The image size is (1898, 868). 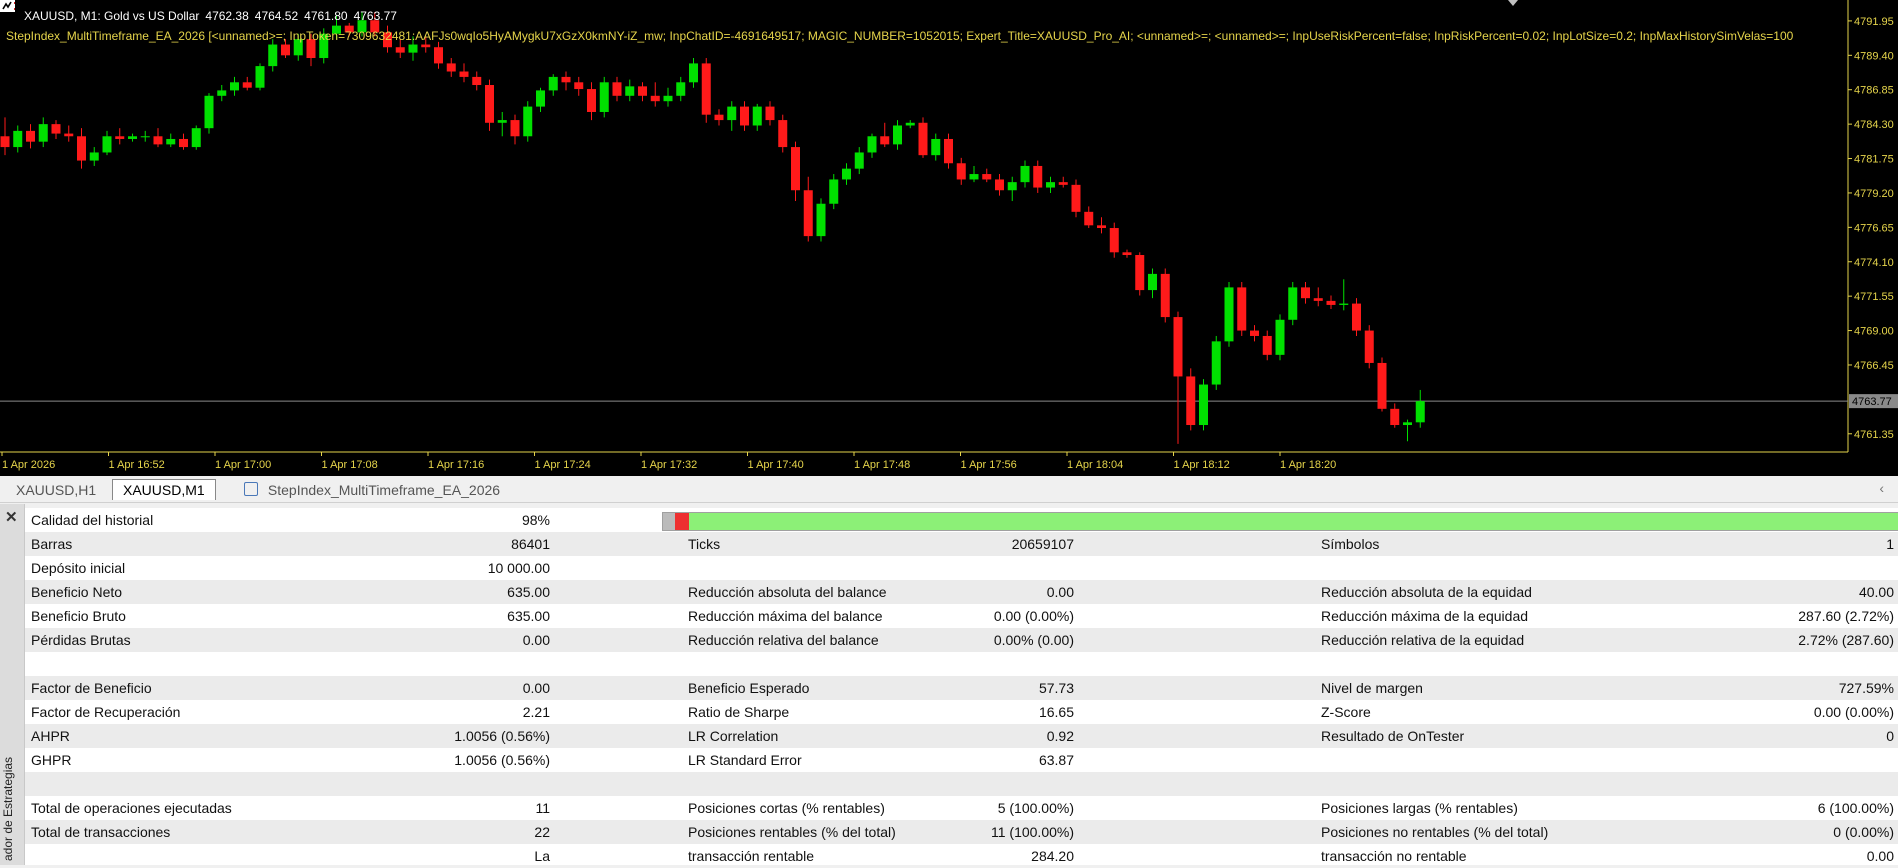 What do you see at coordinates (372, 490) in the screenshot?
I see `tab-strategy-report: StepIndex_MultiTimeframe_EA_2026` at bounding box center [372, 490].